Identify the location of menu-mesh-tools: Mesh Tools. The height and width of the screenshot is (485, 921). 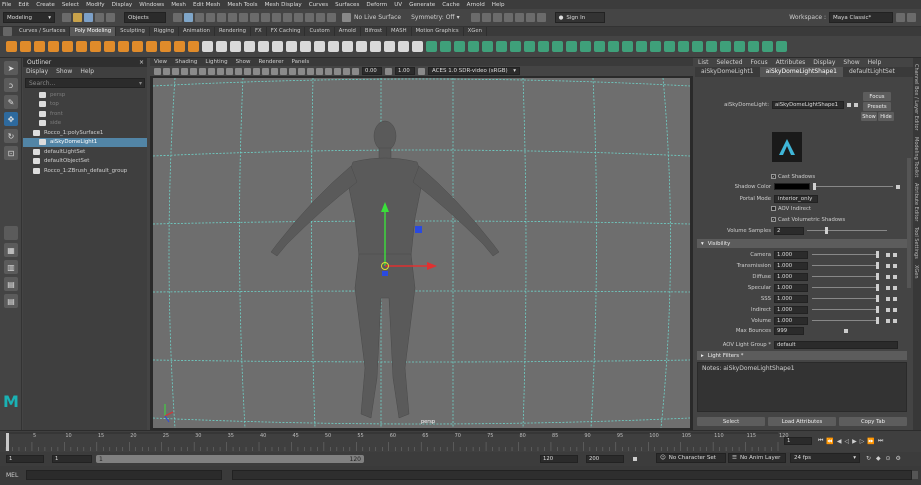
(242, 5).